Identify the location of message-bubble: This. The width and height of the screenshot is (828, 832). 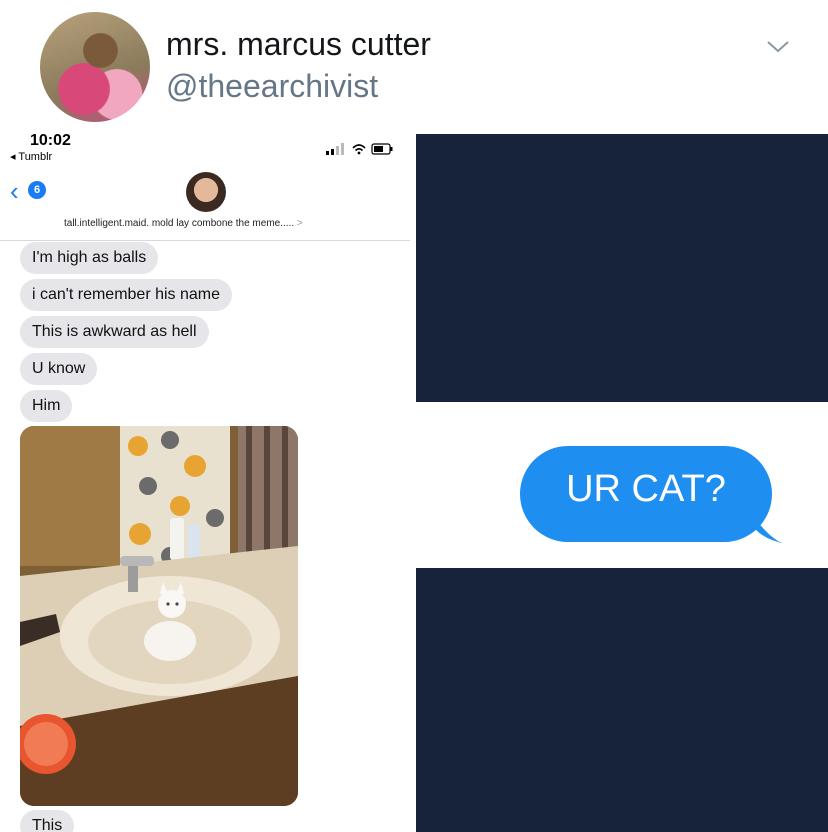
(47, 821).